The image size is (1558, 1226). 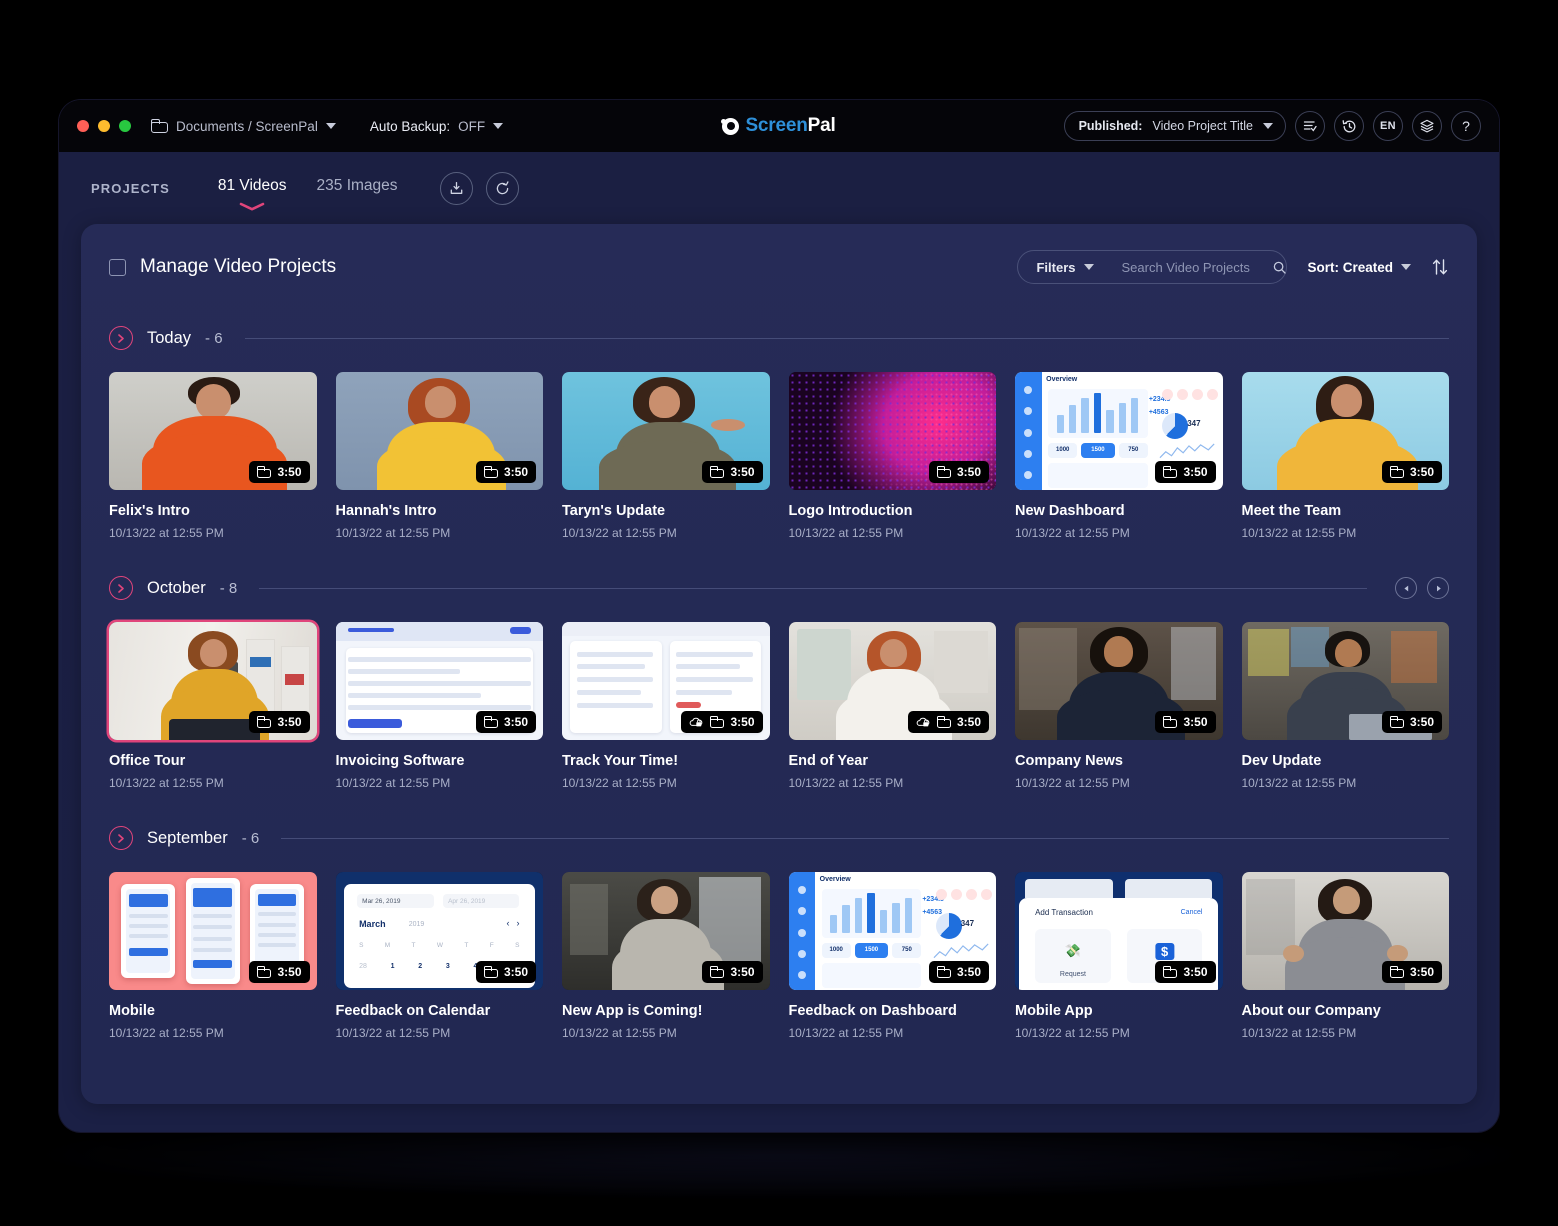 I want to click on card-thumbnail: Add Transaction Cancel 💸 Request $ 3:50, so click(x=1119, y=931).